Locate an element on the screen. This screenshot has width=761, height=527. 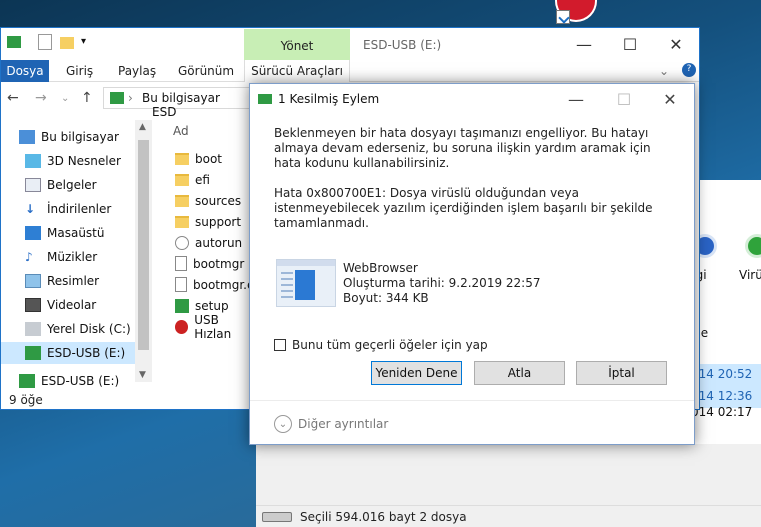
sidebar-item-esd-usb: ESD-USB (E:) is located at coordinates (68, 353).